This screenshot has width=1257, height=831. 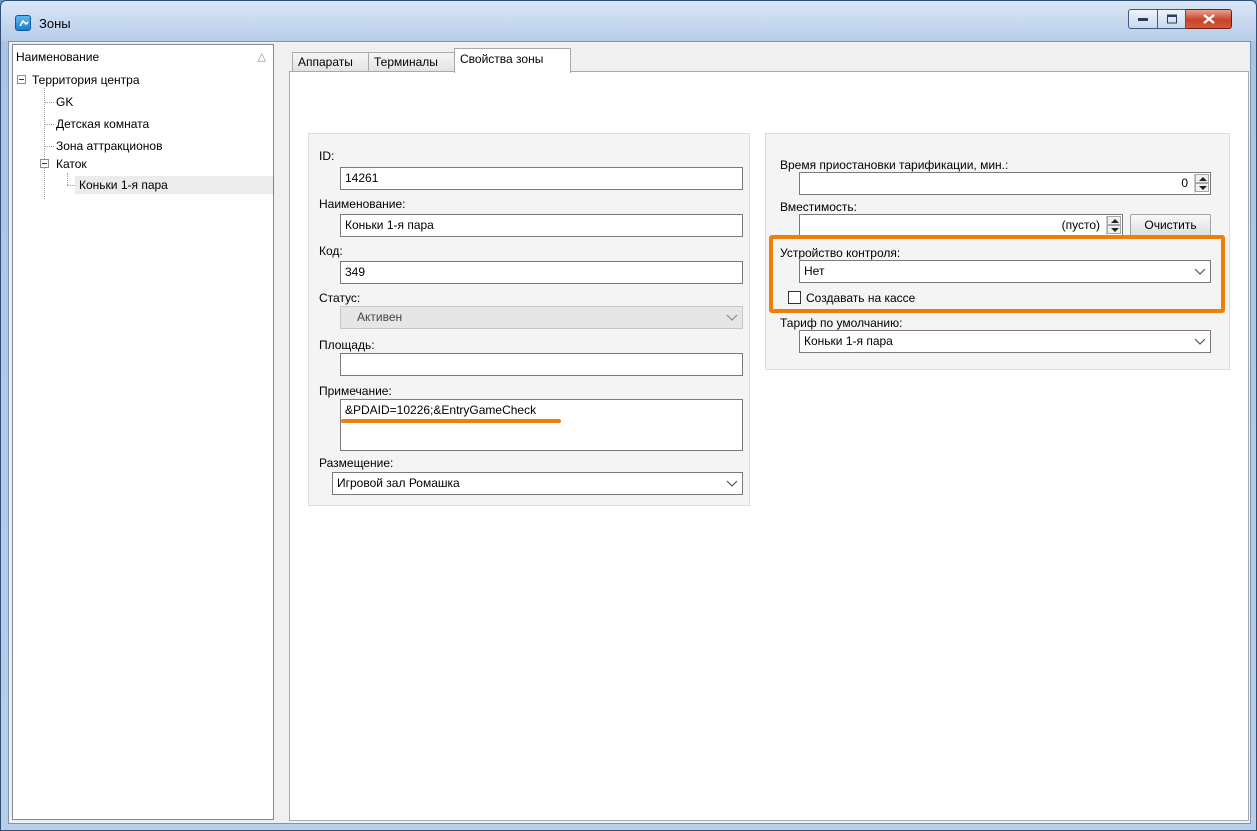 What do you see at coordinates (356, 463) in the screenshot?
I see `placement-label: Размещение:` at bounding box center [356, 463].